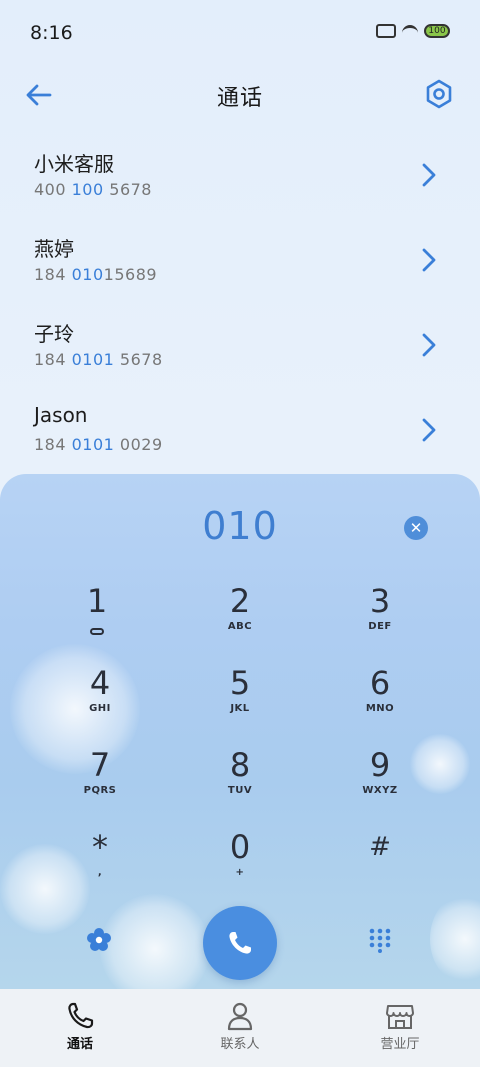 The width and height of the screenshot is (480, 1067). I want to click on key-0: 0 +, so click(240, 863).